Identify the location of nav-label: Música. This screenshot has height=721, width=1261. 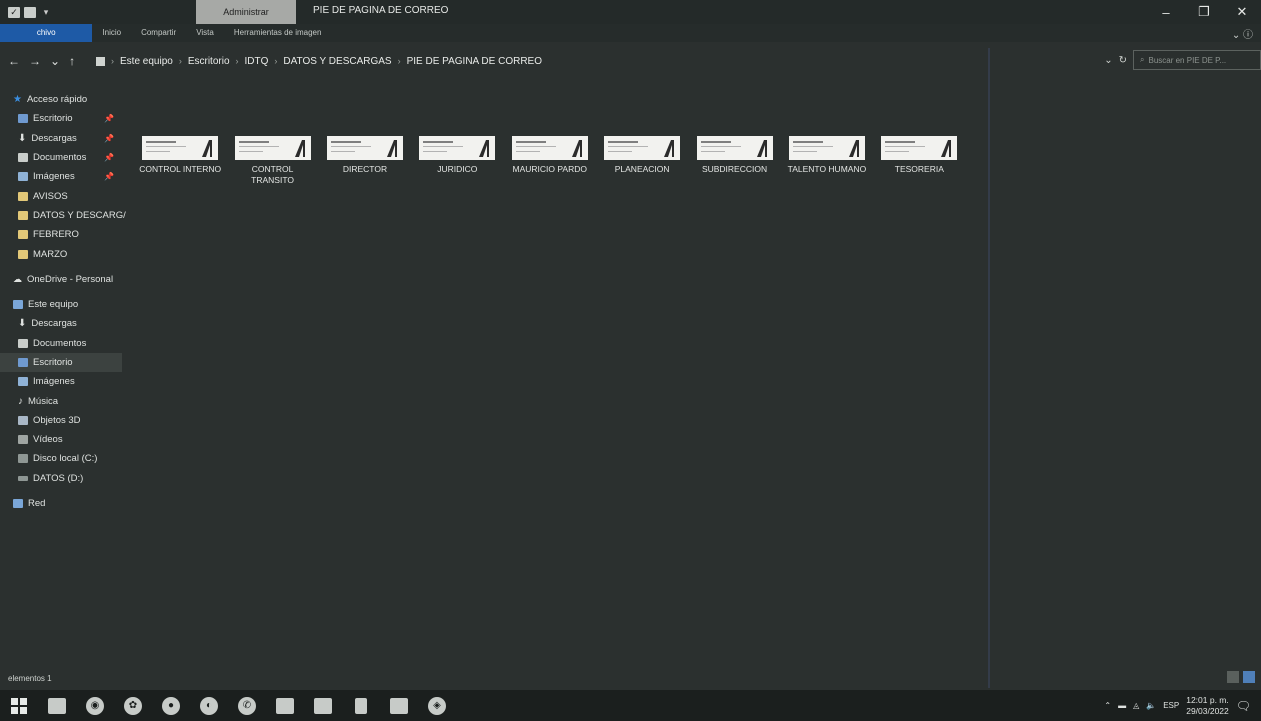
(43, 401).